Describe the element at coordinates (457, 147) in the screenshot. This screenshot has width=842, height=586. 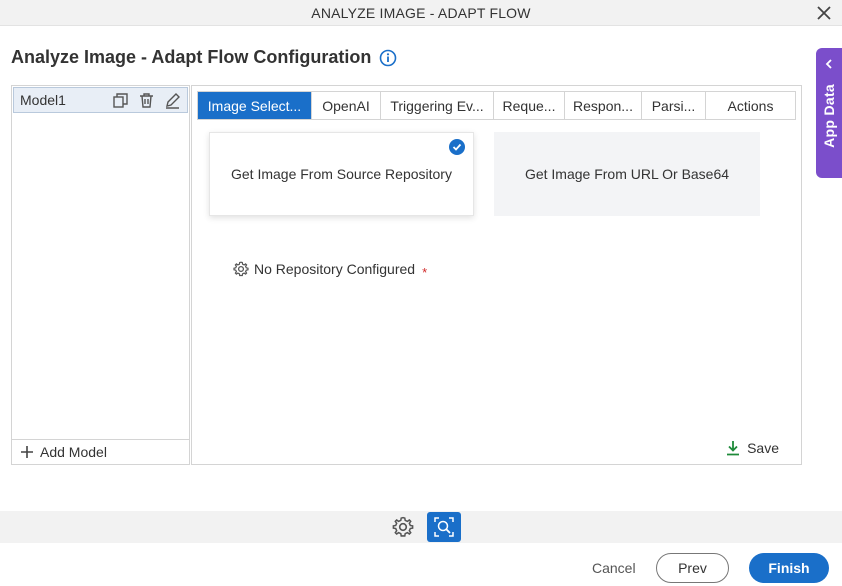
I see `checkmark-icon` at that location.